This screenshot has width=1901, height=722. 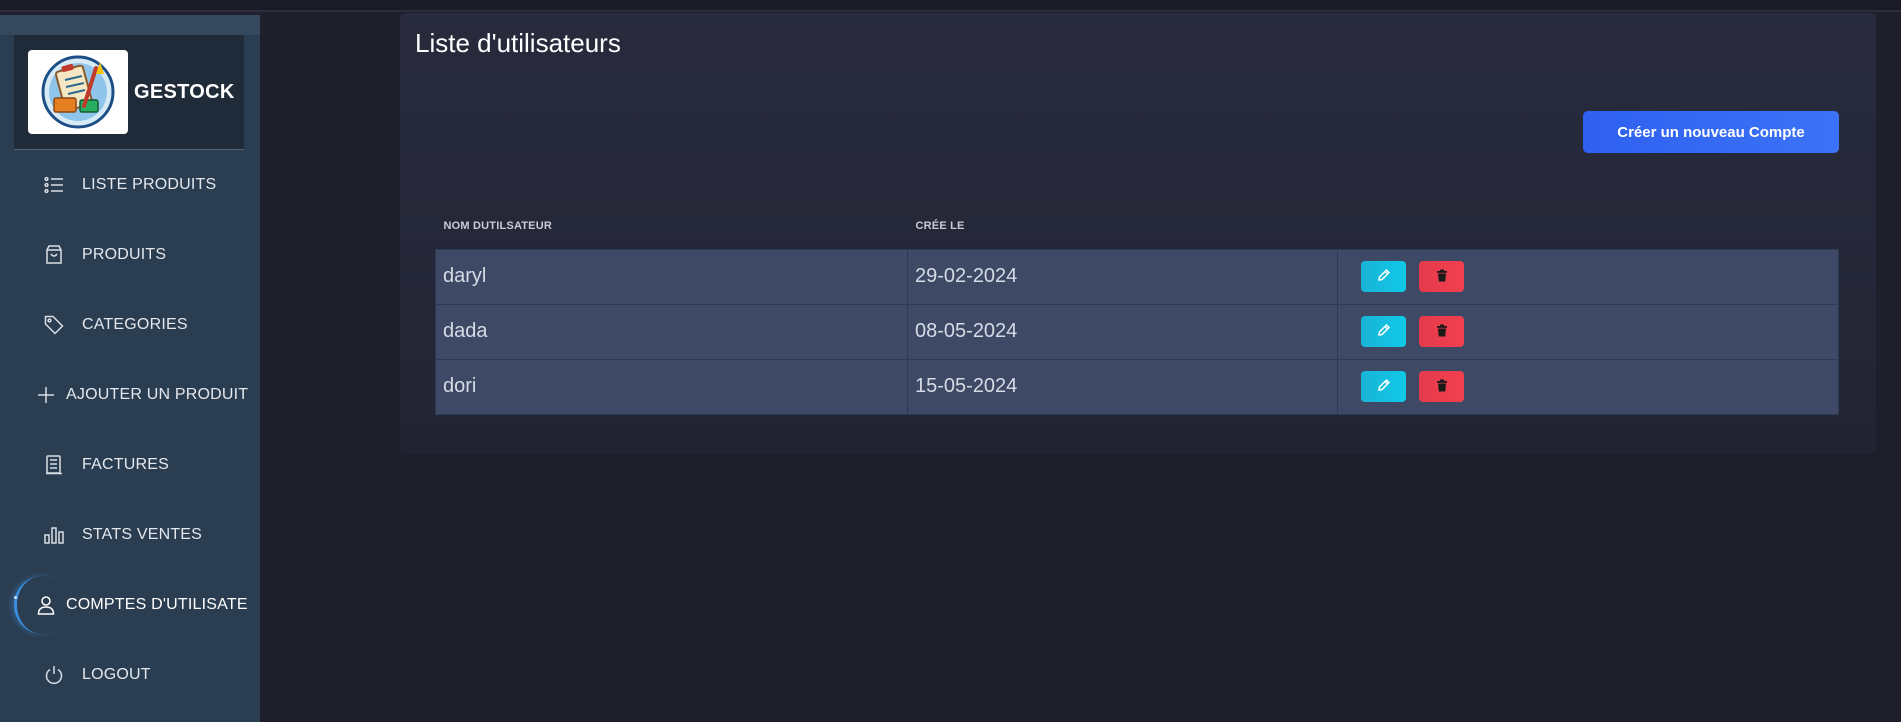 What do you see at coordinates (518, 43) in the screenshot?
I see `page-title: Liste d'utilisateurs` at bounding box center [518, 43].